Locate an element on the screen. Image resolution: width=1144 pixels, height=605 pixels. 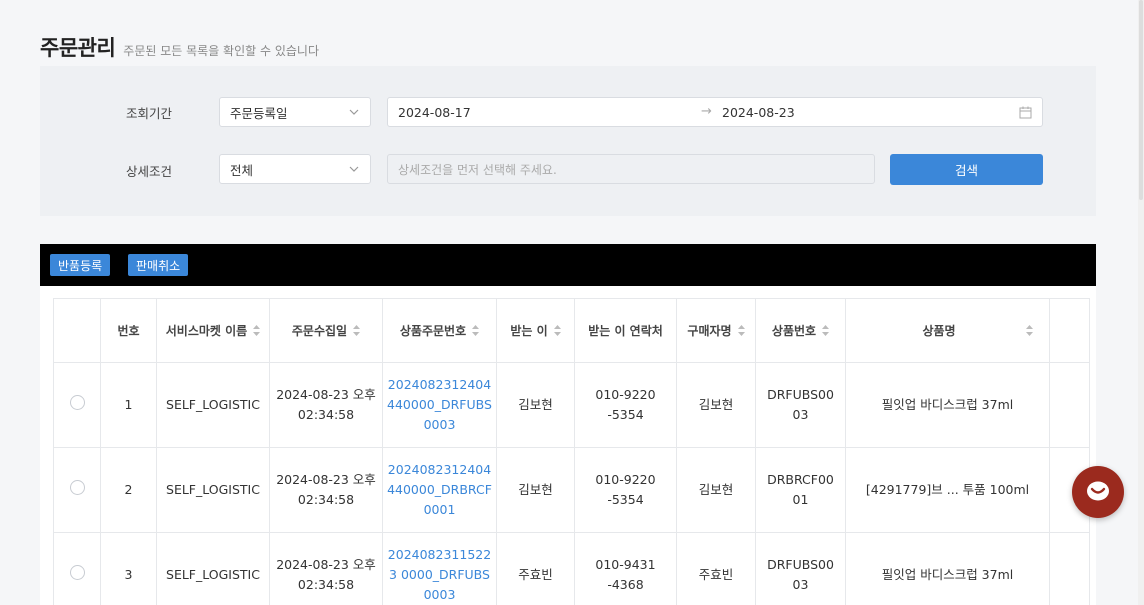
cell-number: 1 is located at coordinates (128, 405).